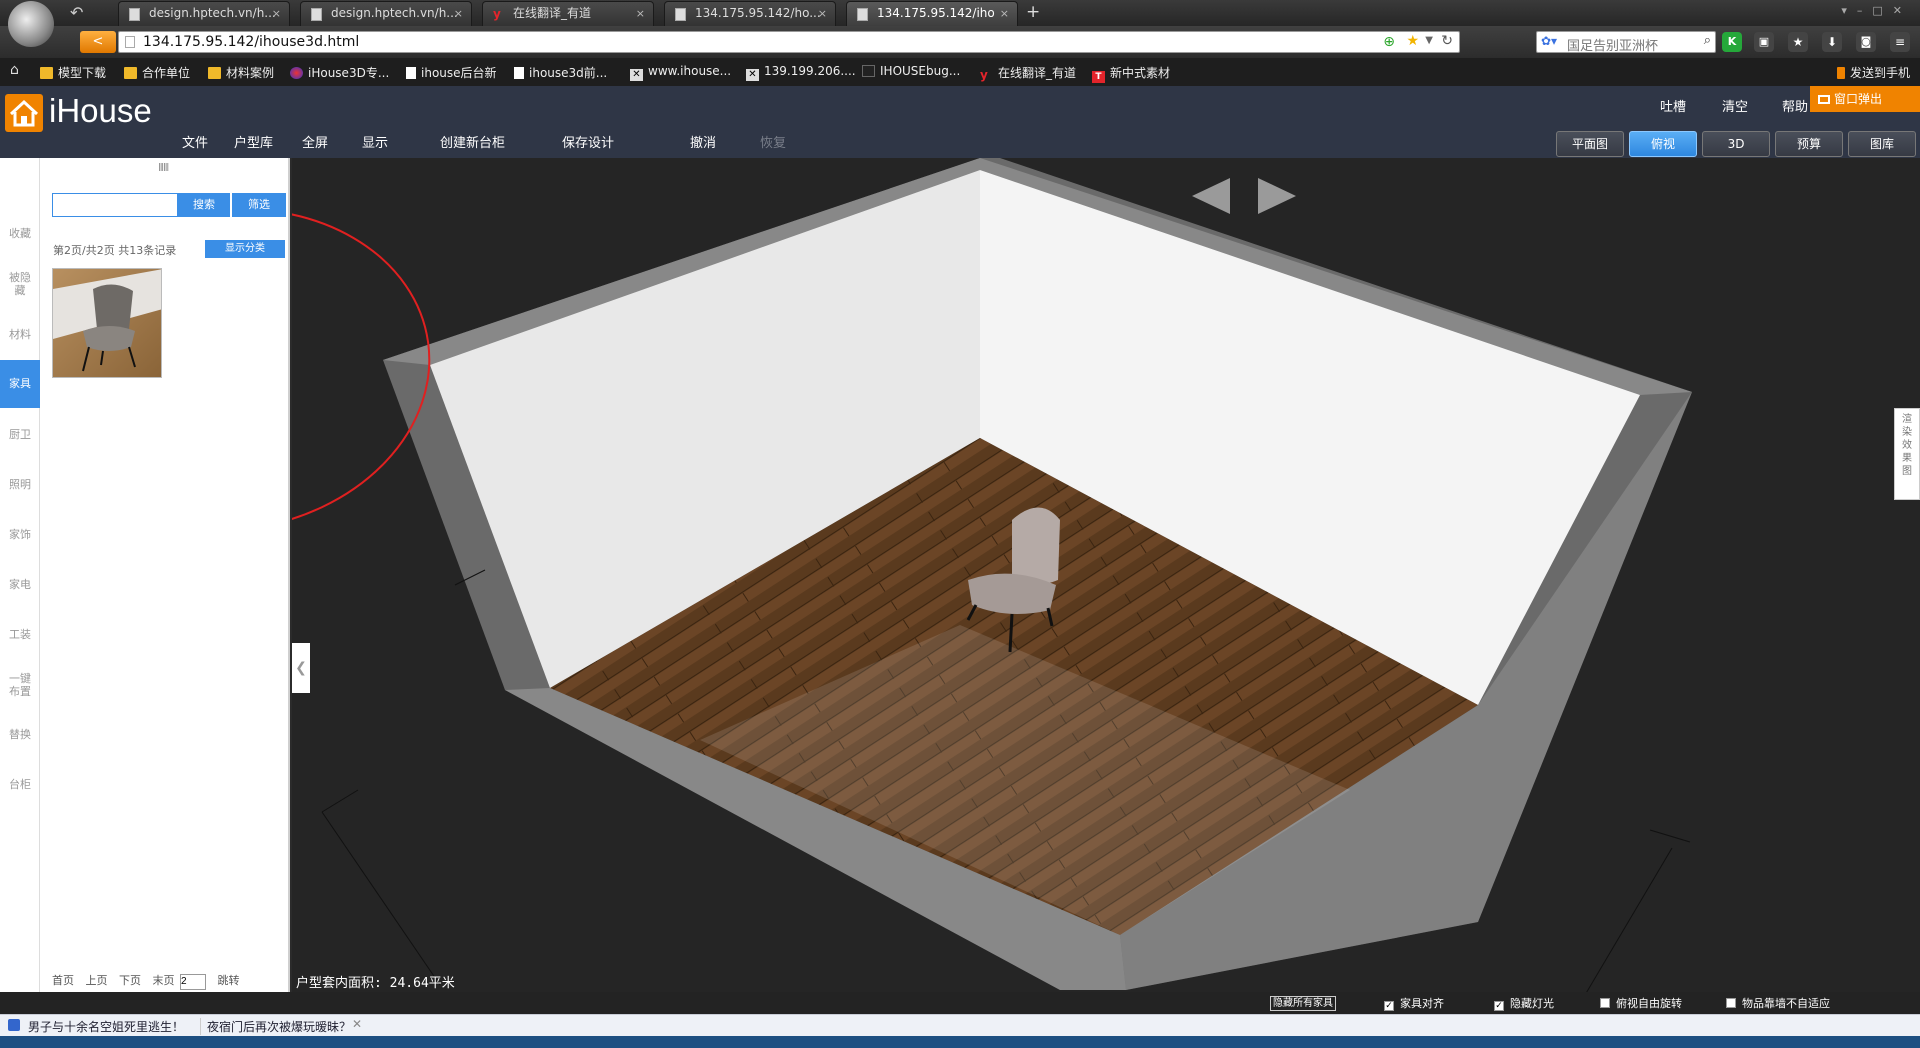 This screenshot has width=1920, height=1048. I want to click on sidebar-item-favorites: 收藏, so click(20, 233).